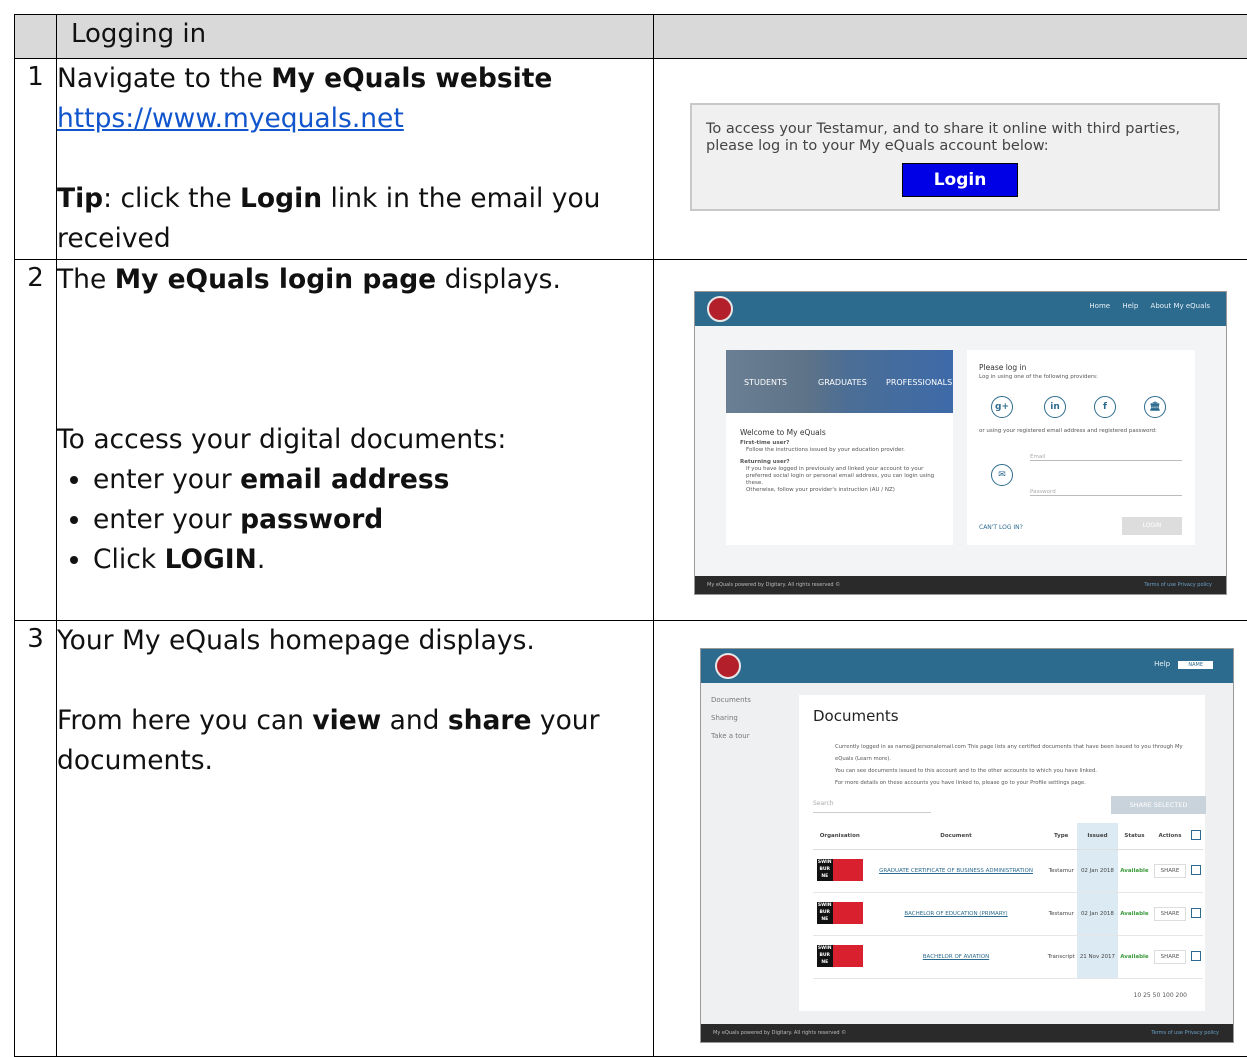 This screenshot has width=1247, height=1057. What do you see at coordinates (230, 118) in the screenshot?
I see `myequals-link: https://www.myequals.net` at bounding box center [230, 118].